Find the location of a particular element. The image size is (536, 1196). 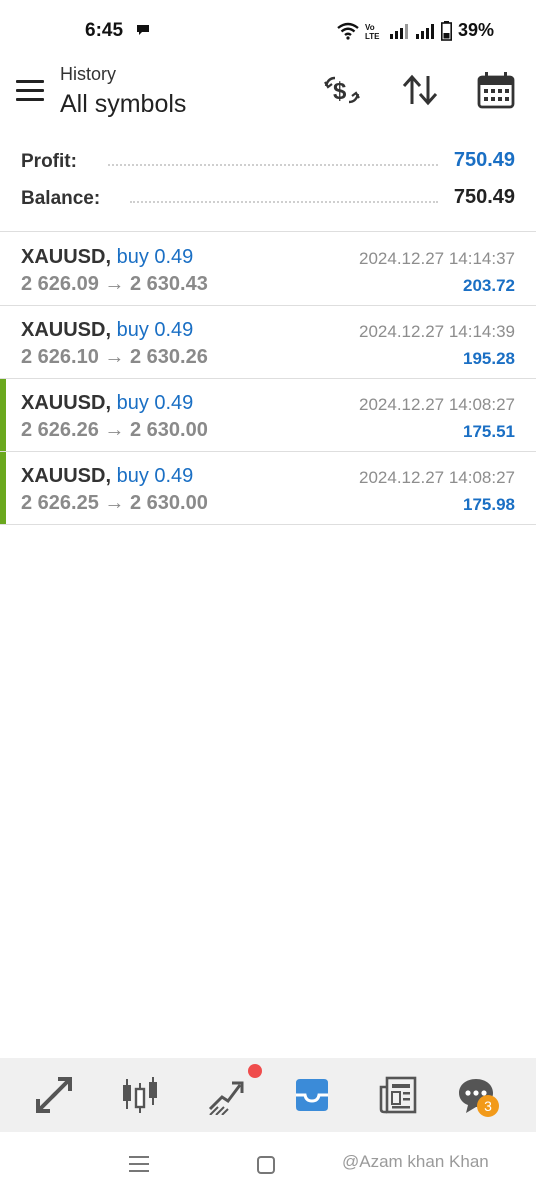

trade-profit: 203.72 is located at coordinates (489, 285).